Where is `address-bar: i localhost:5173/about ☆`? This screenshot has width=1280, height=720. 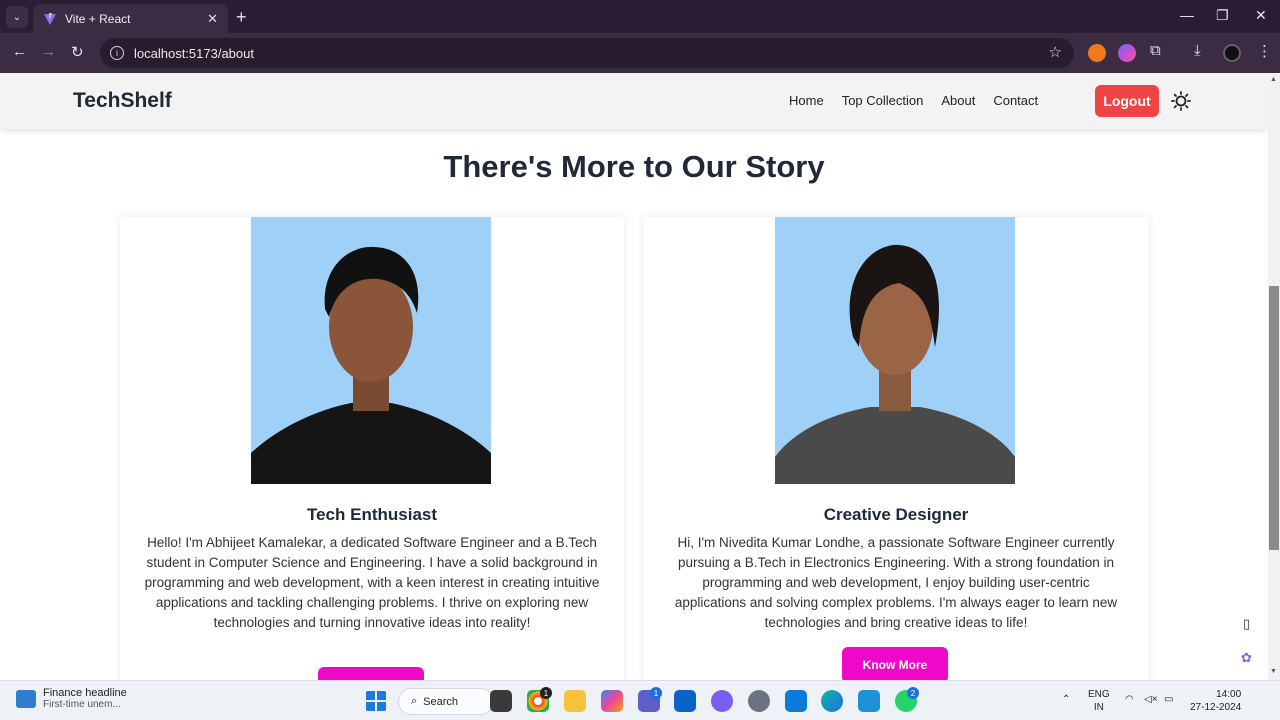
address-bar: i localhost:5173/about ☆ is located at coordinates (587, 53).